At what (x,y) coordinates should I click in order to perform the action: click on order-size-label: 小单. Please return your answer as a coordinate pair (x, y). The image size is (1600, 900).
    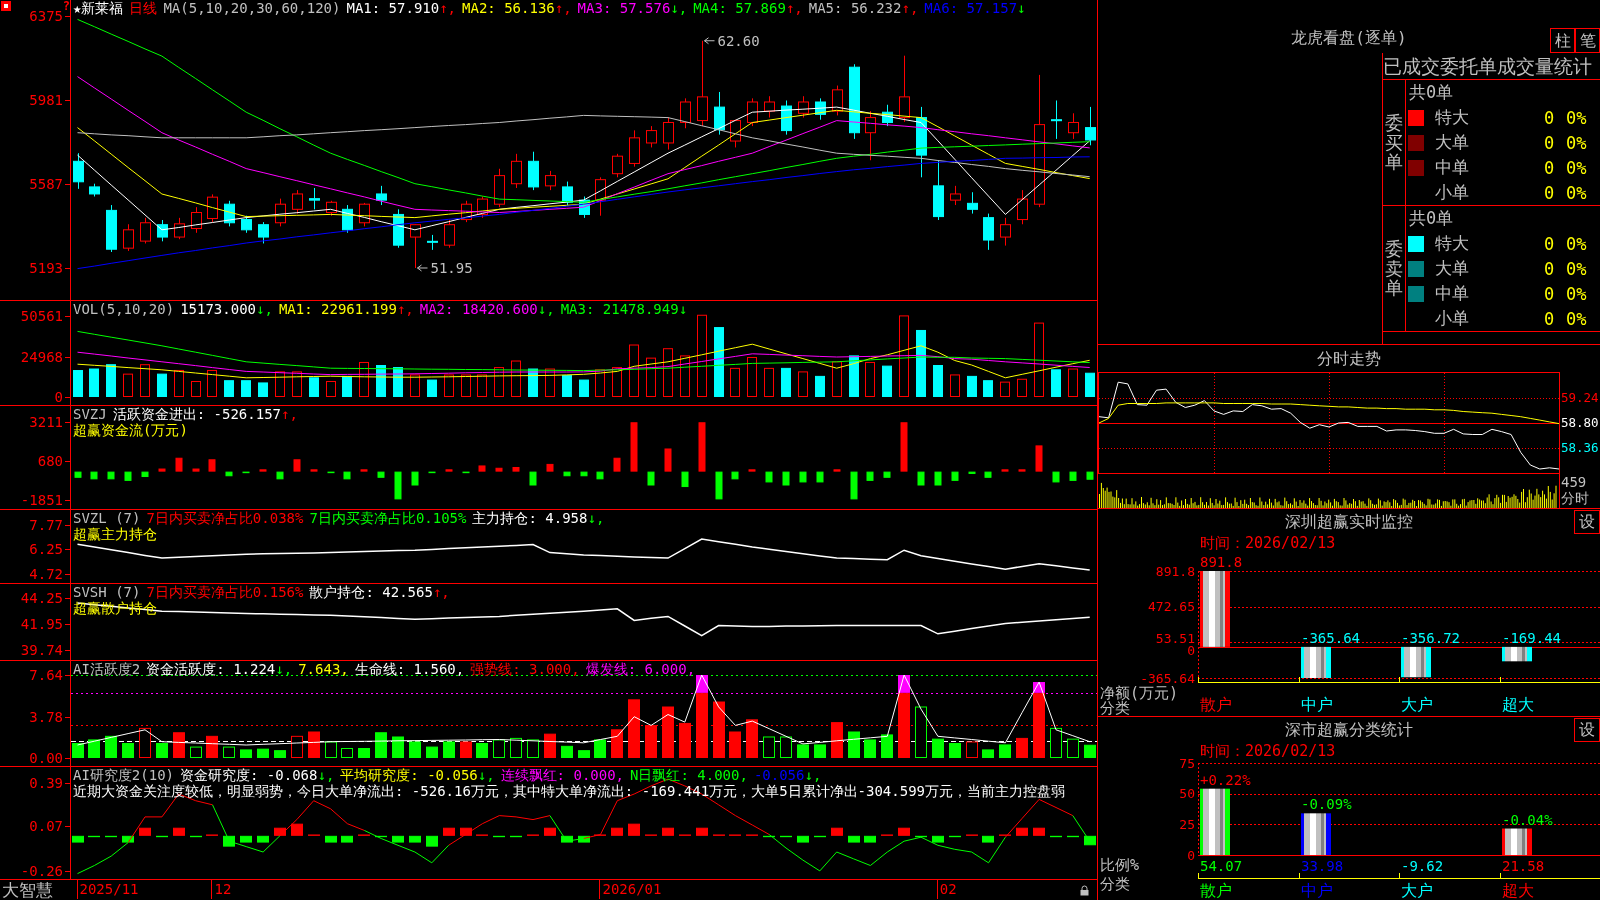
    Looking at the image, I should click on (1452, 192).